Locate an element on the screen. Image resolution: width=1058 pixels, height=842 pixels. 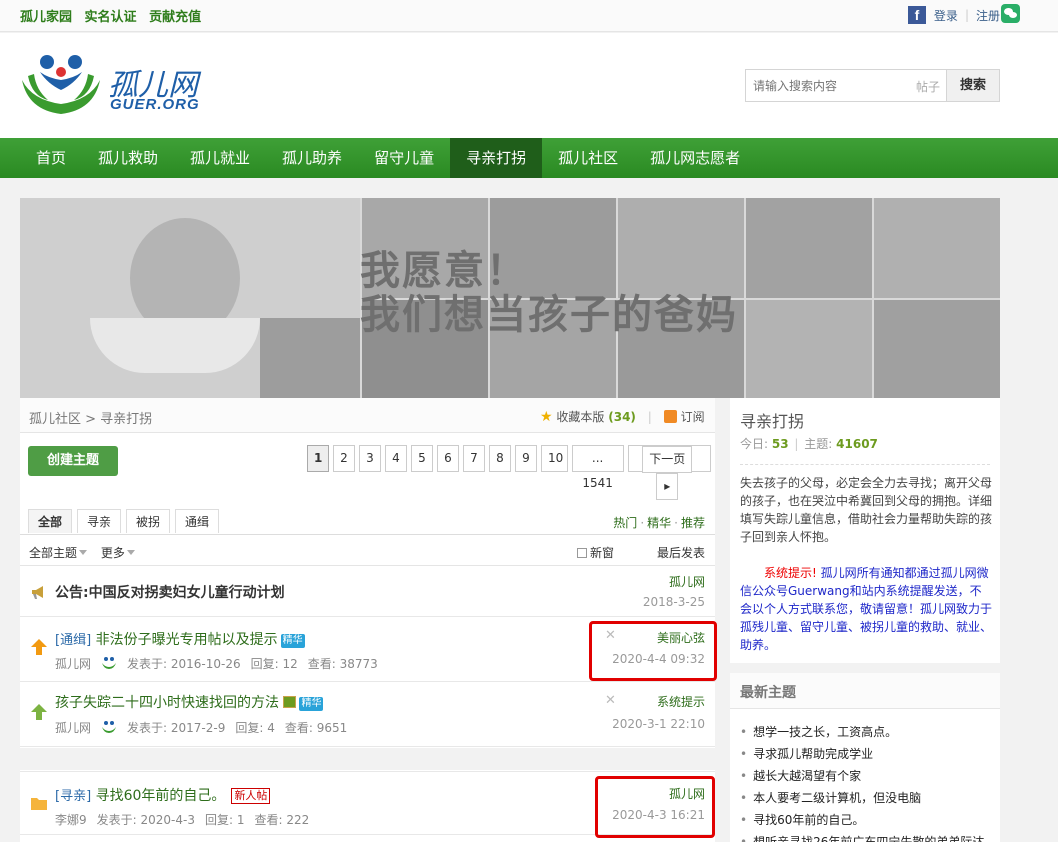
thread-title-line: 孩子失踪二十四小时快速找回的方法 精华 is located at coordinates (189, 702).